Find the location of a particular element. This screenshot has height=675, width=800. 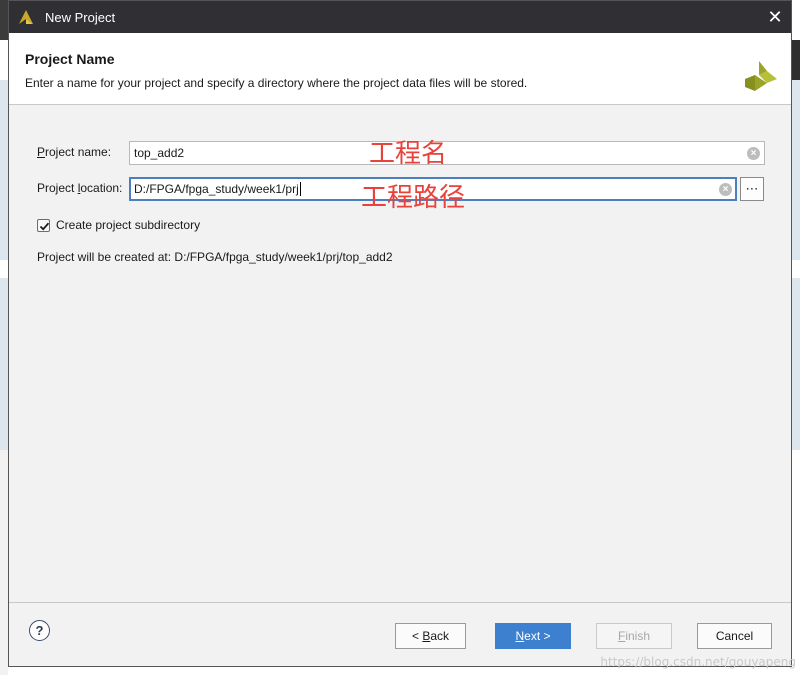

more-icon: ⋯ is located at coordinates (752, 188).